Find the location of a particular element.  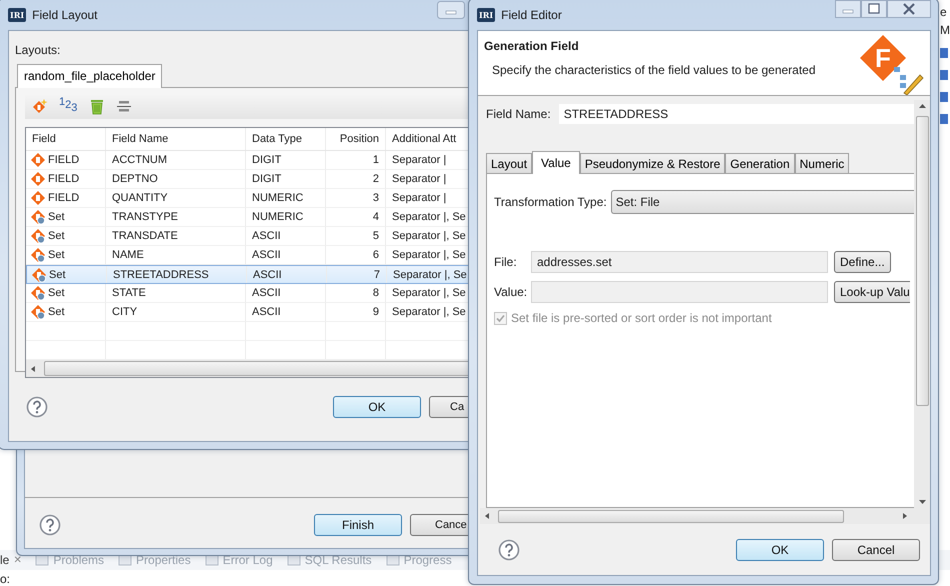

field-name-cell: STATE is located at coordinates (129, 293).